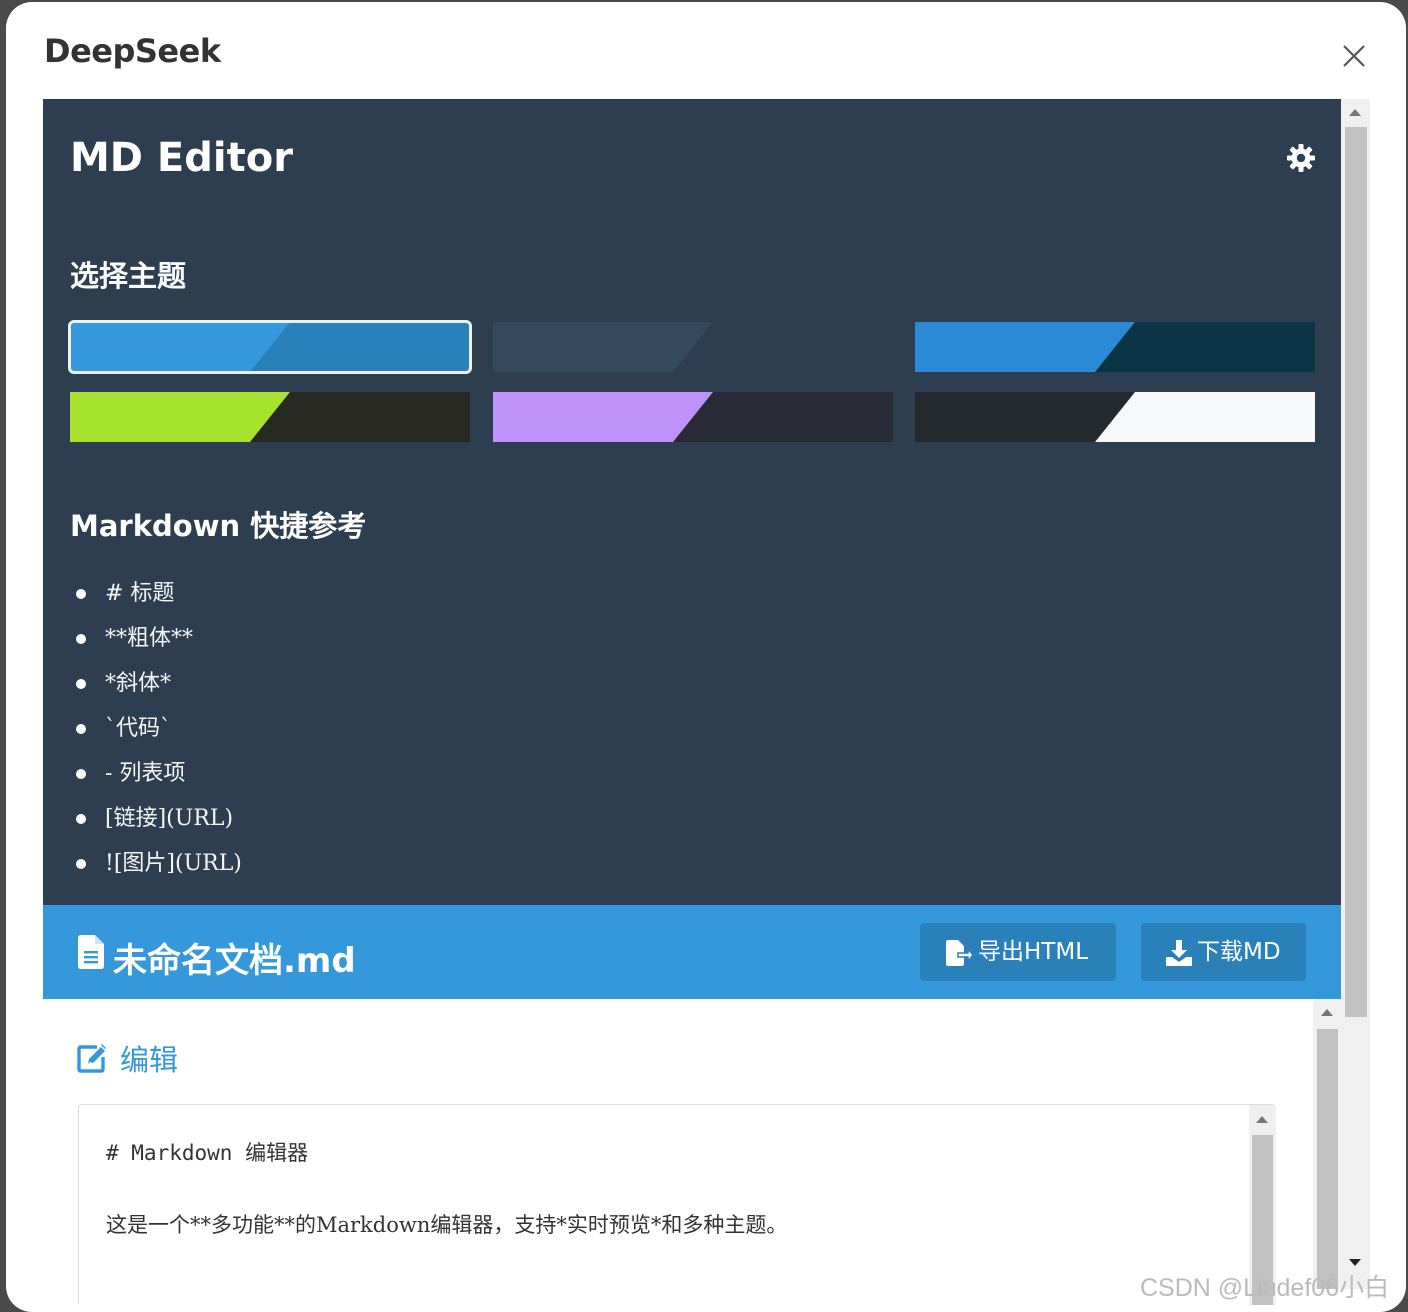 The width and height of the screenshot is (1408, 1312). Describe the element at coordinates (693, 417) in the screenshot. I see `theme-option-purple` at that location.